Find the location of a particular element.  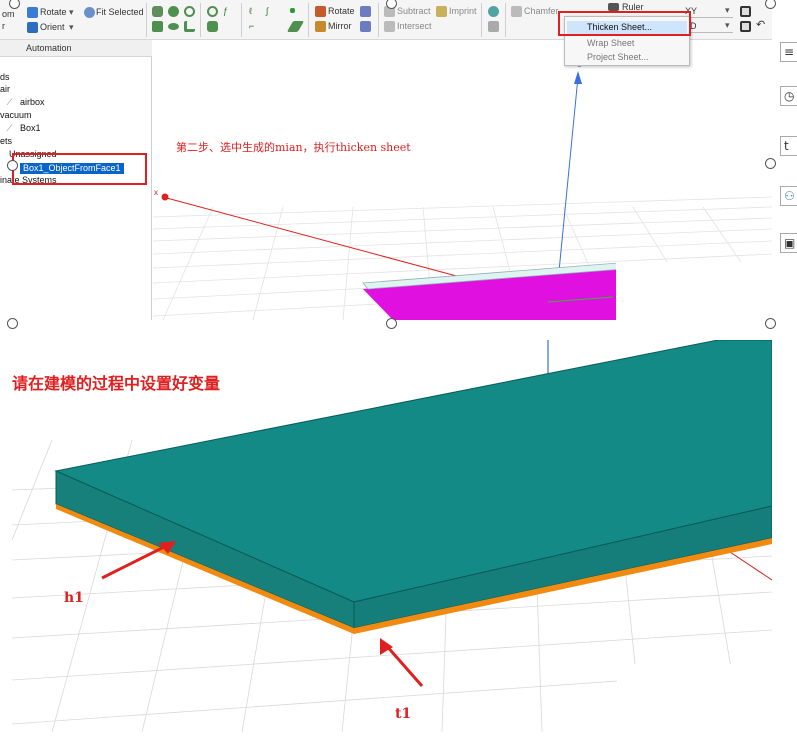

circle-icon is located at coordinates (212, 11).